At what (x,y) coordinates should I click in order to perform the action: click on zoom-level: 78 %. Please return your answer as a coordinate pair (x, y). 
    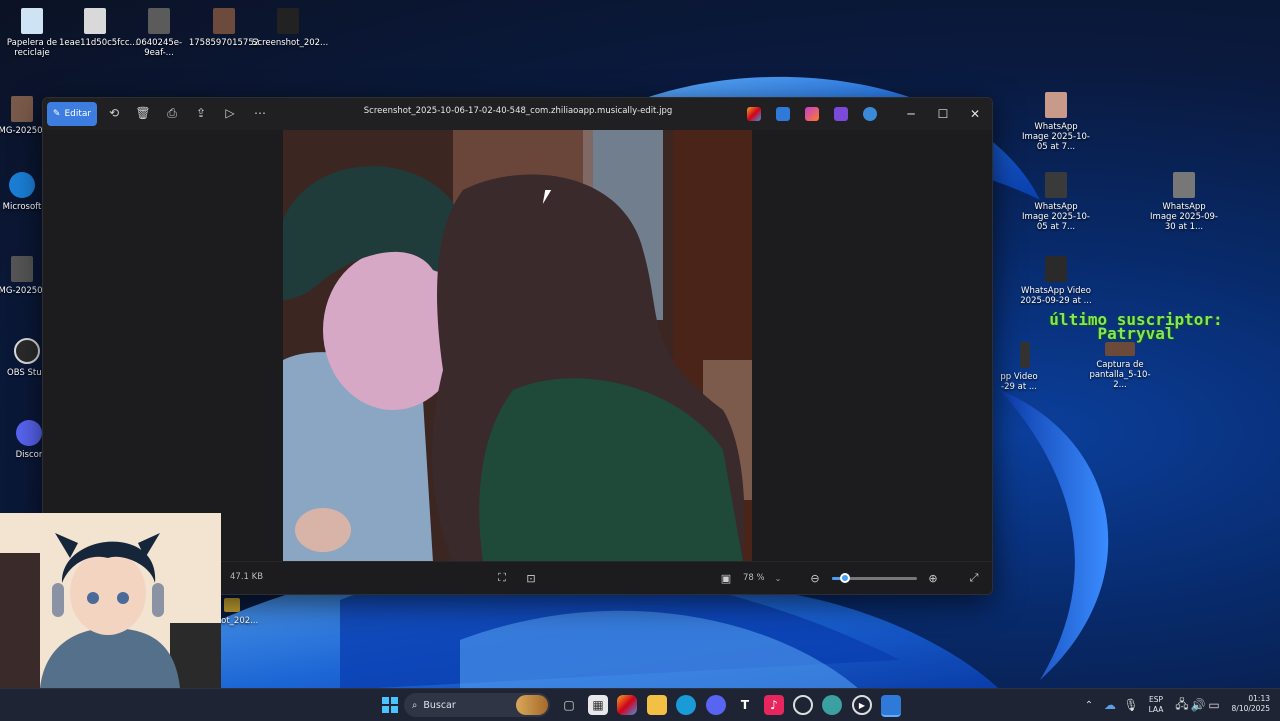
    Looking at the image, I should click on (754, 578).